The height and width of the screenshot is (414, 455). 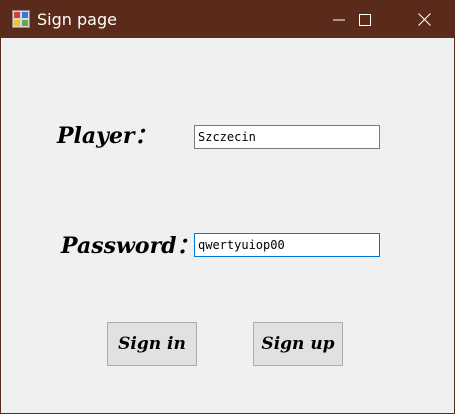 What do you see at coordinates (227, 19) in the screenshot?
I see `title-bar: Sign page` at bounding box center [227, 19].